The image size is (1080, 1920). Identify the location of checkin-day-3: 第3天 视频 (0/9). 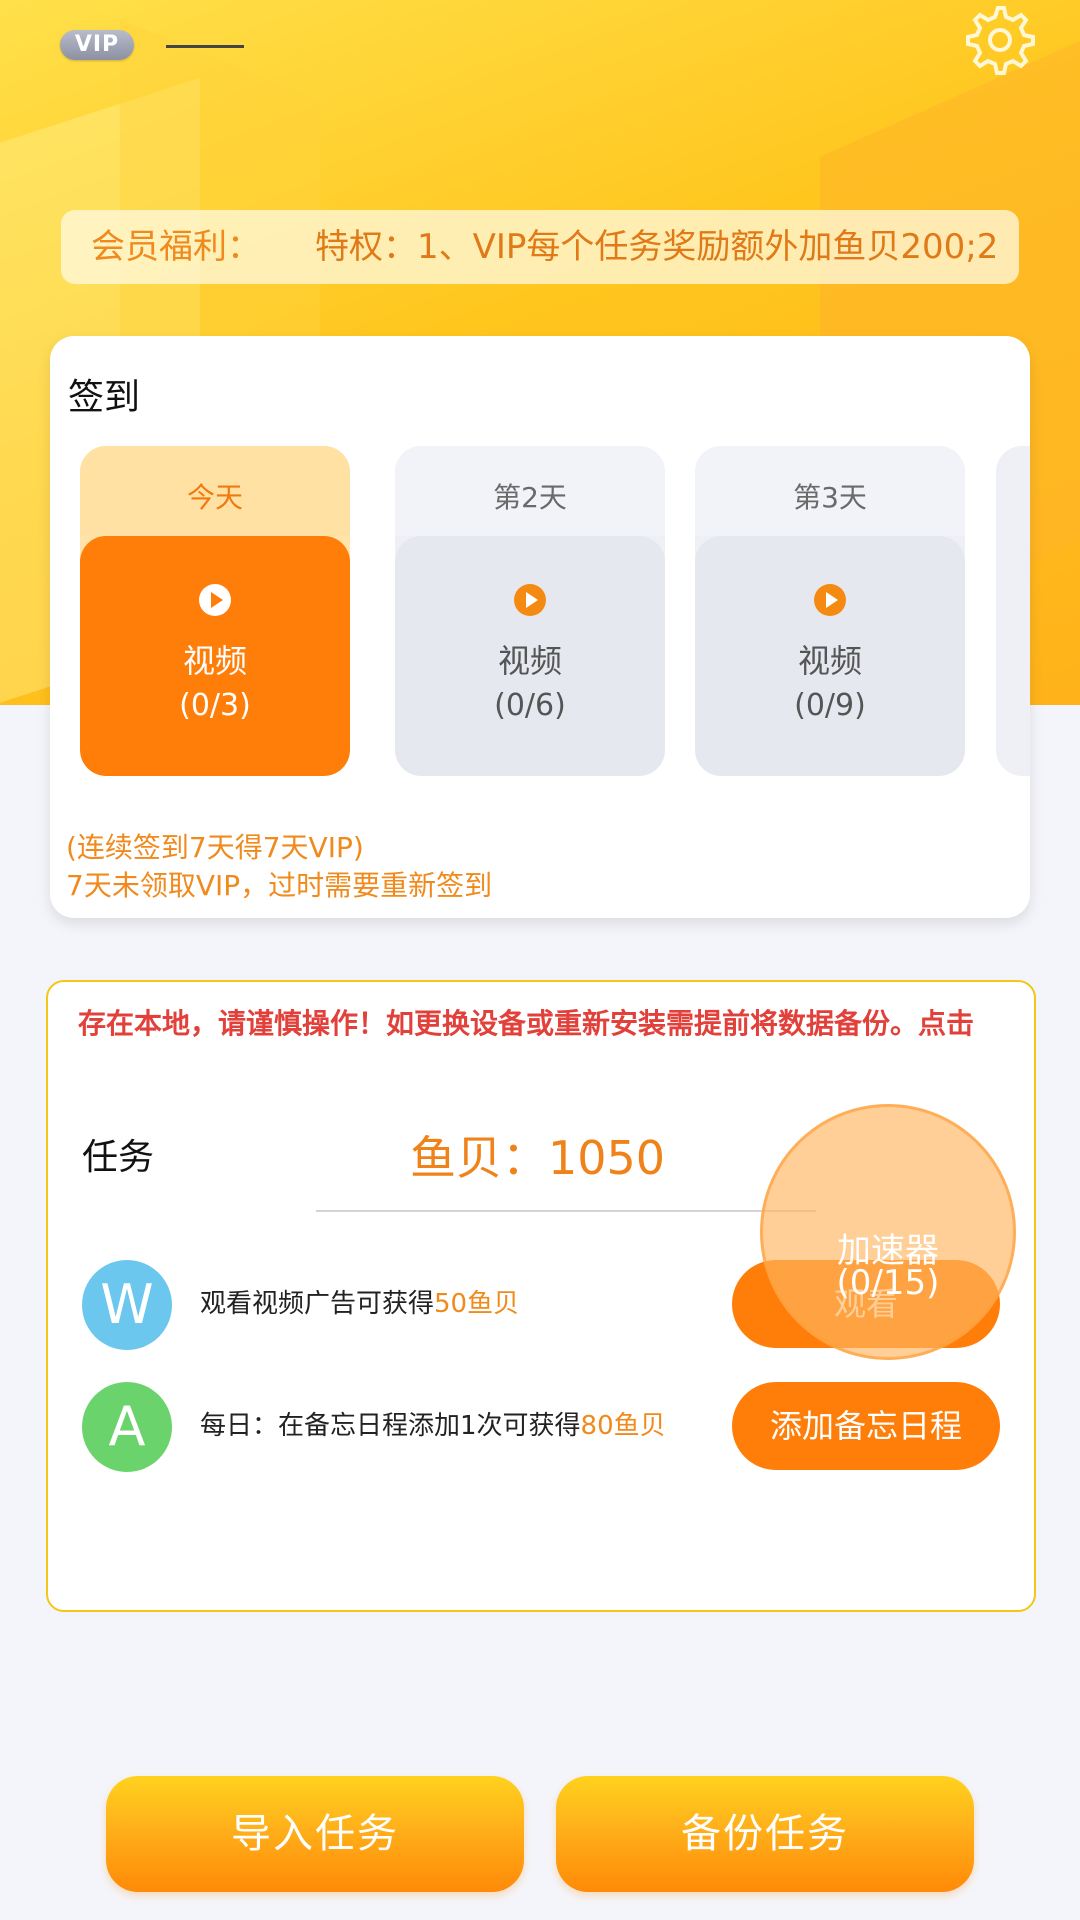
(830, 611).